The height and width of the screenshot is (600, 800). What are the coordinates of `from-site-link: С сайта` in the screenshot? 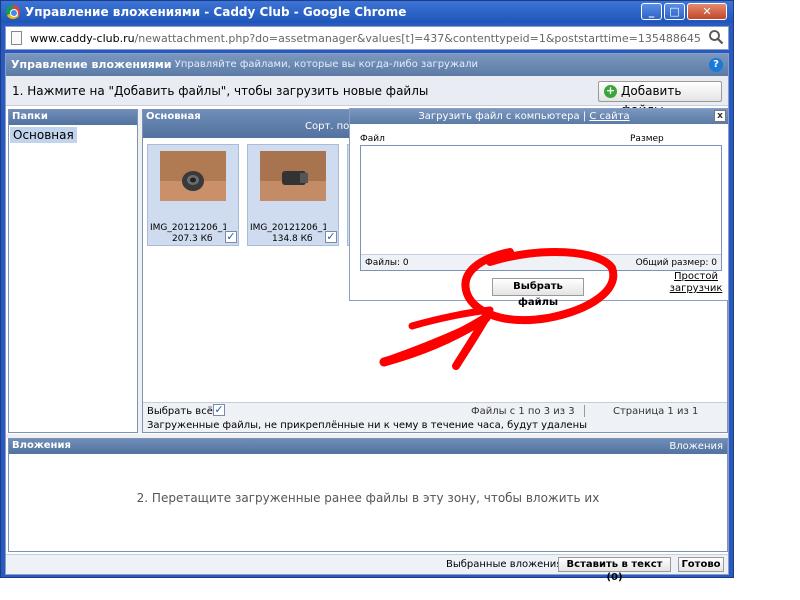 It's located at (609, 116).